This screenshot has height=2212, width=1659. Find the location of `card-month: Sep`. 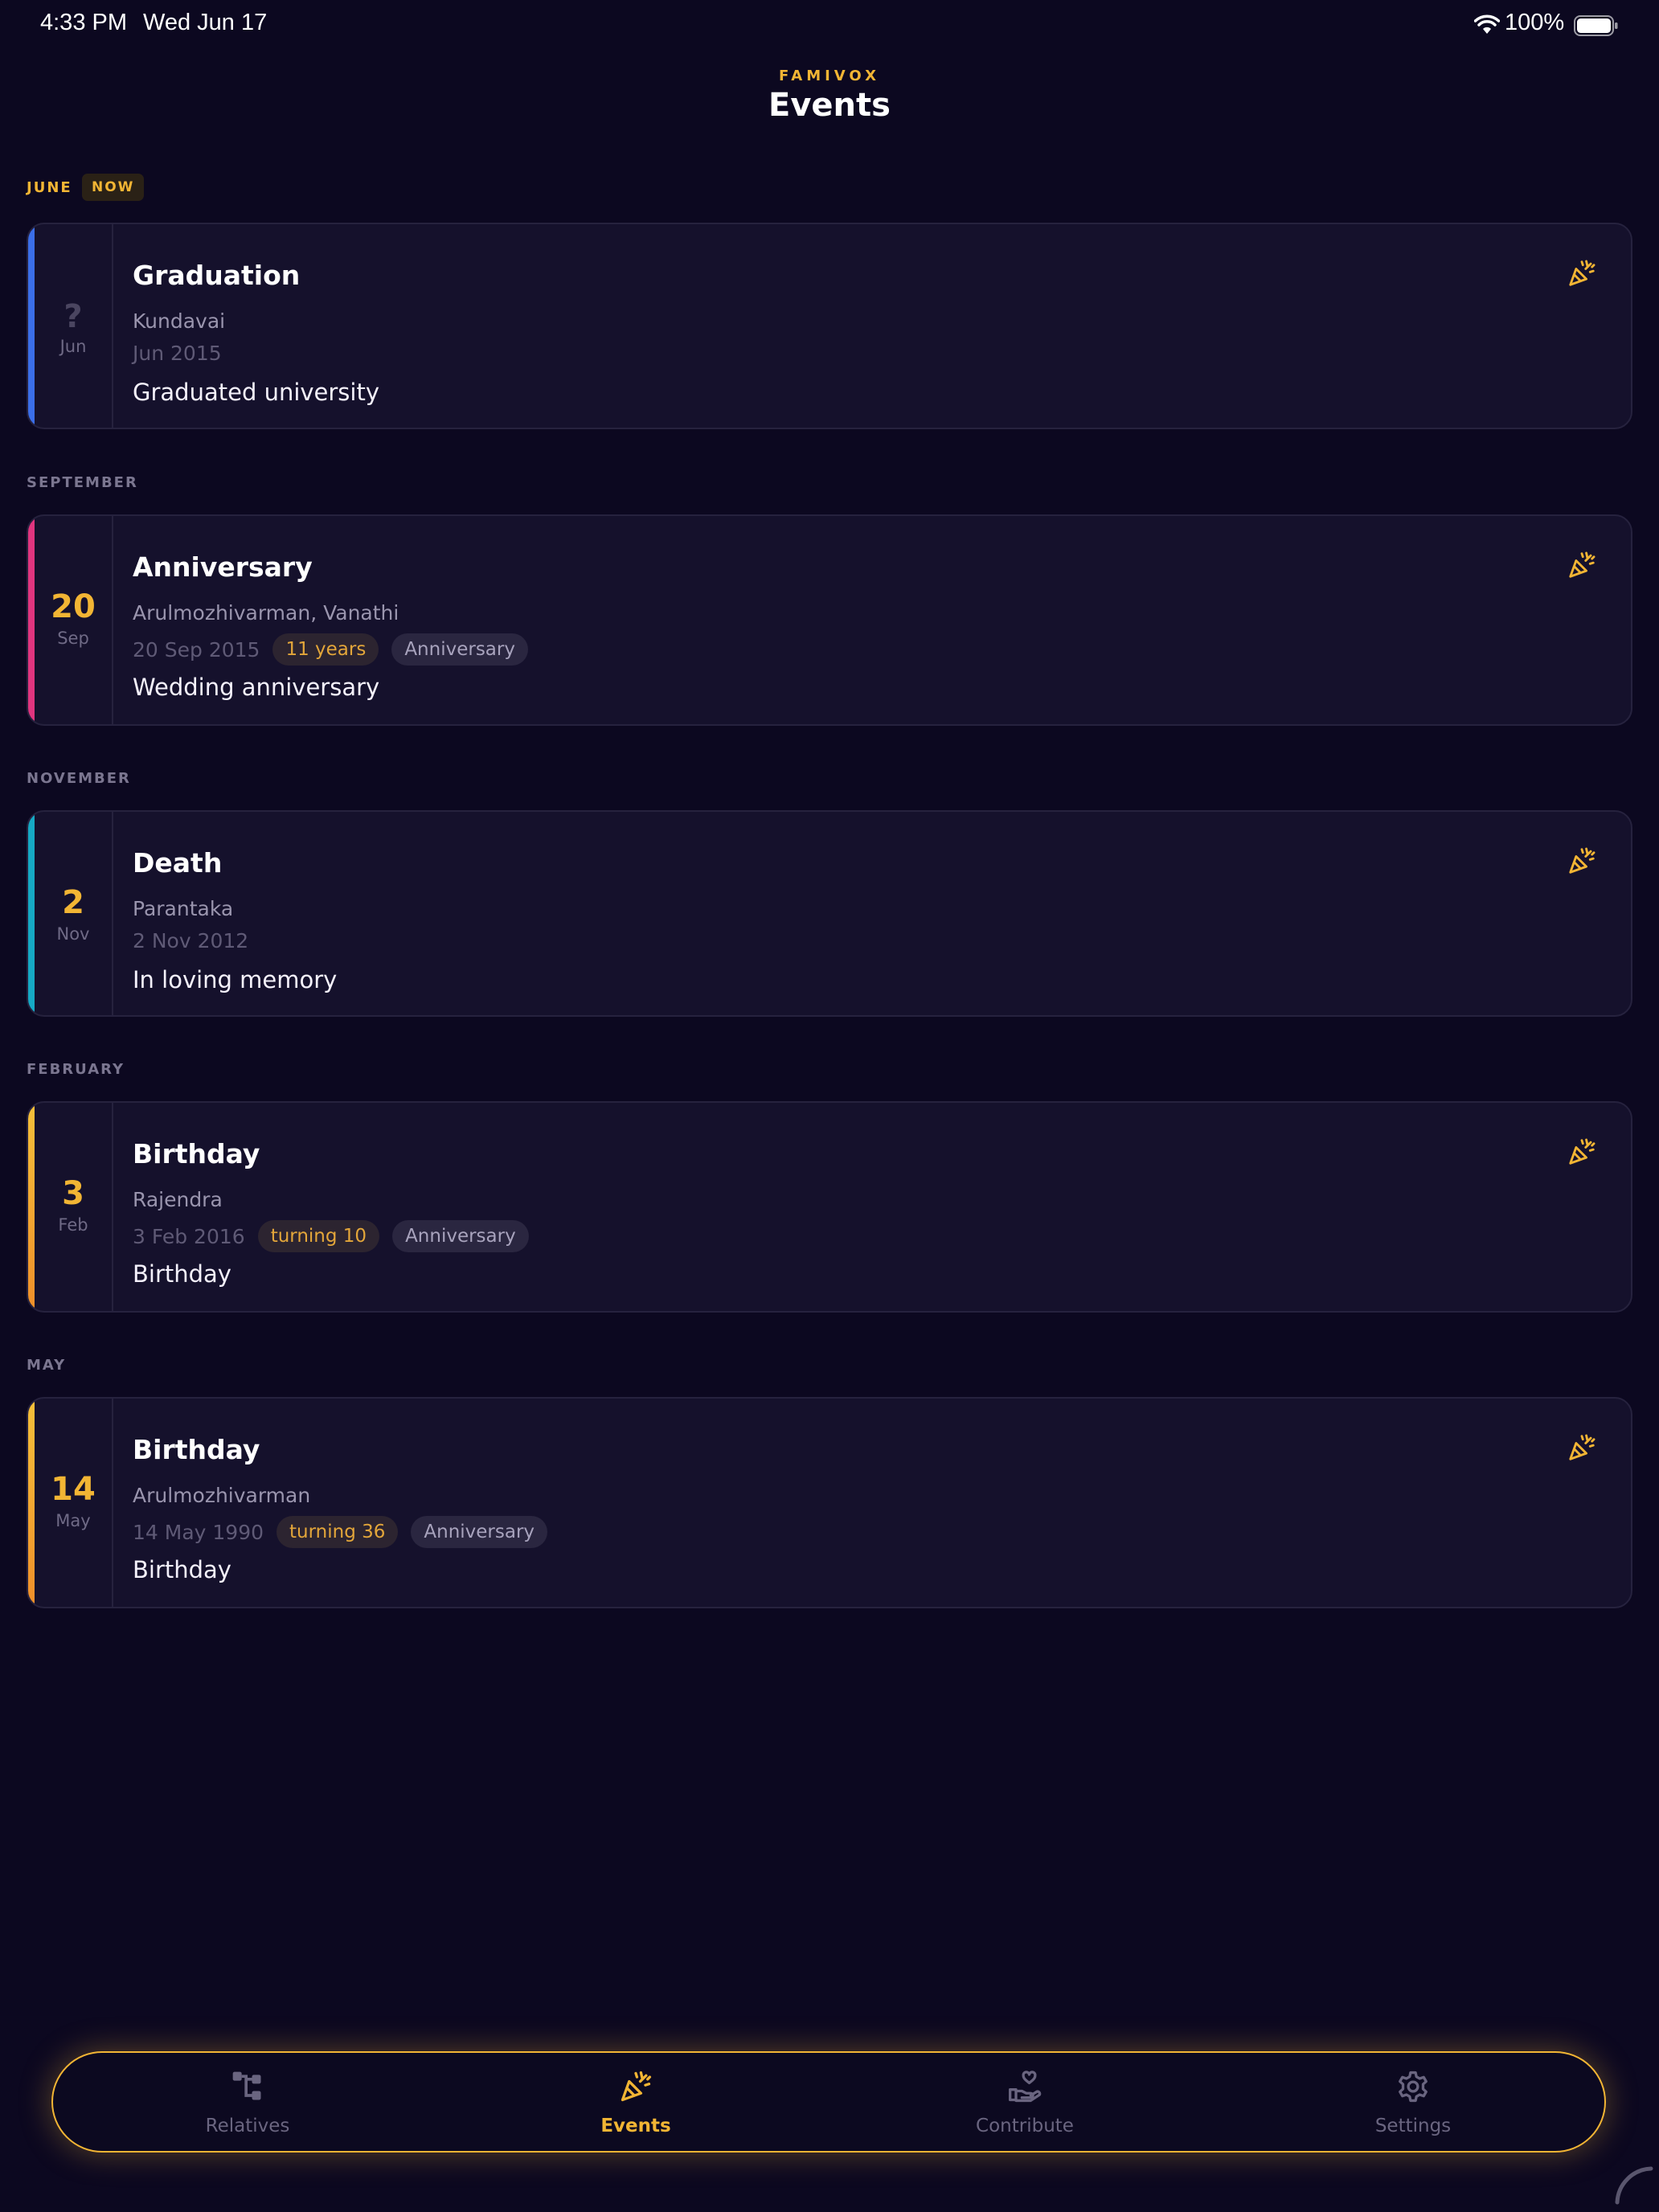

card-month: Sep is located at coordinates (73, 638).